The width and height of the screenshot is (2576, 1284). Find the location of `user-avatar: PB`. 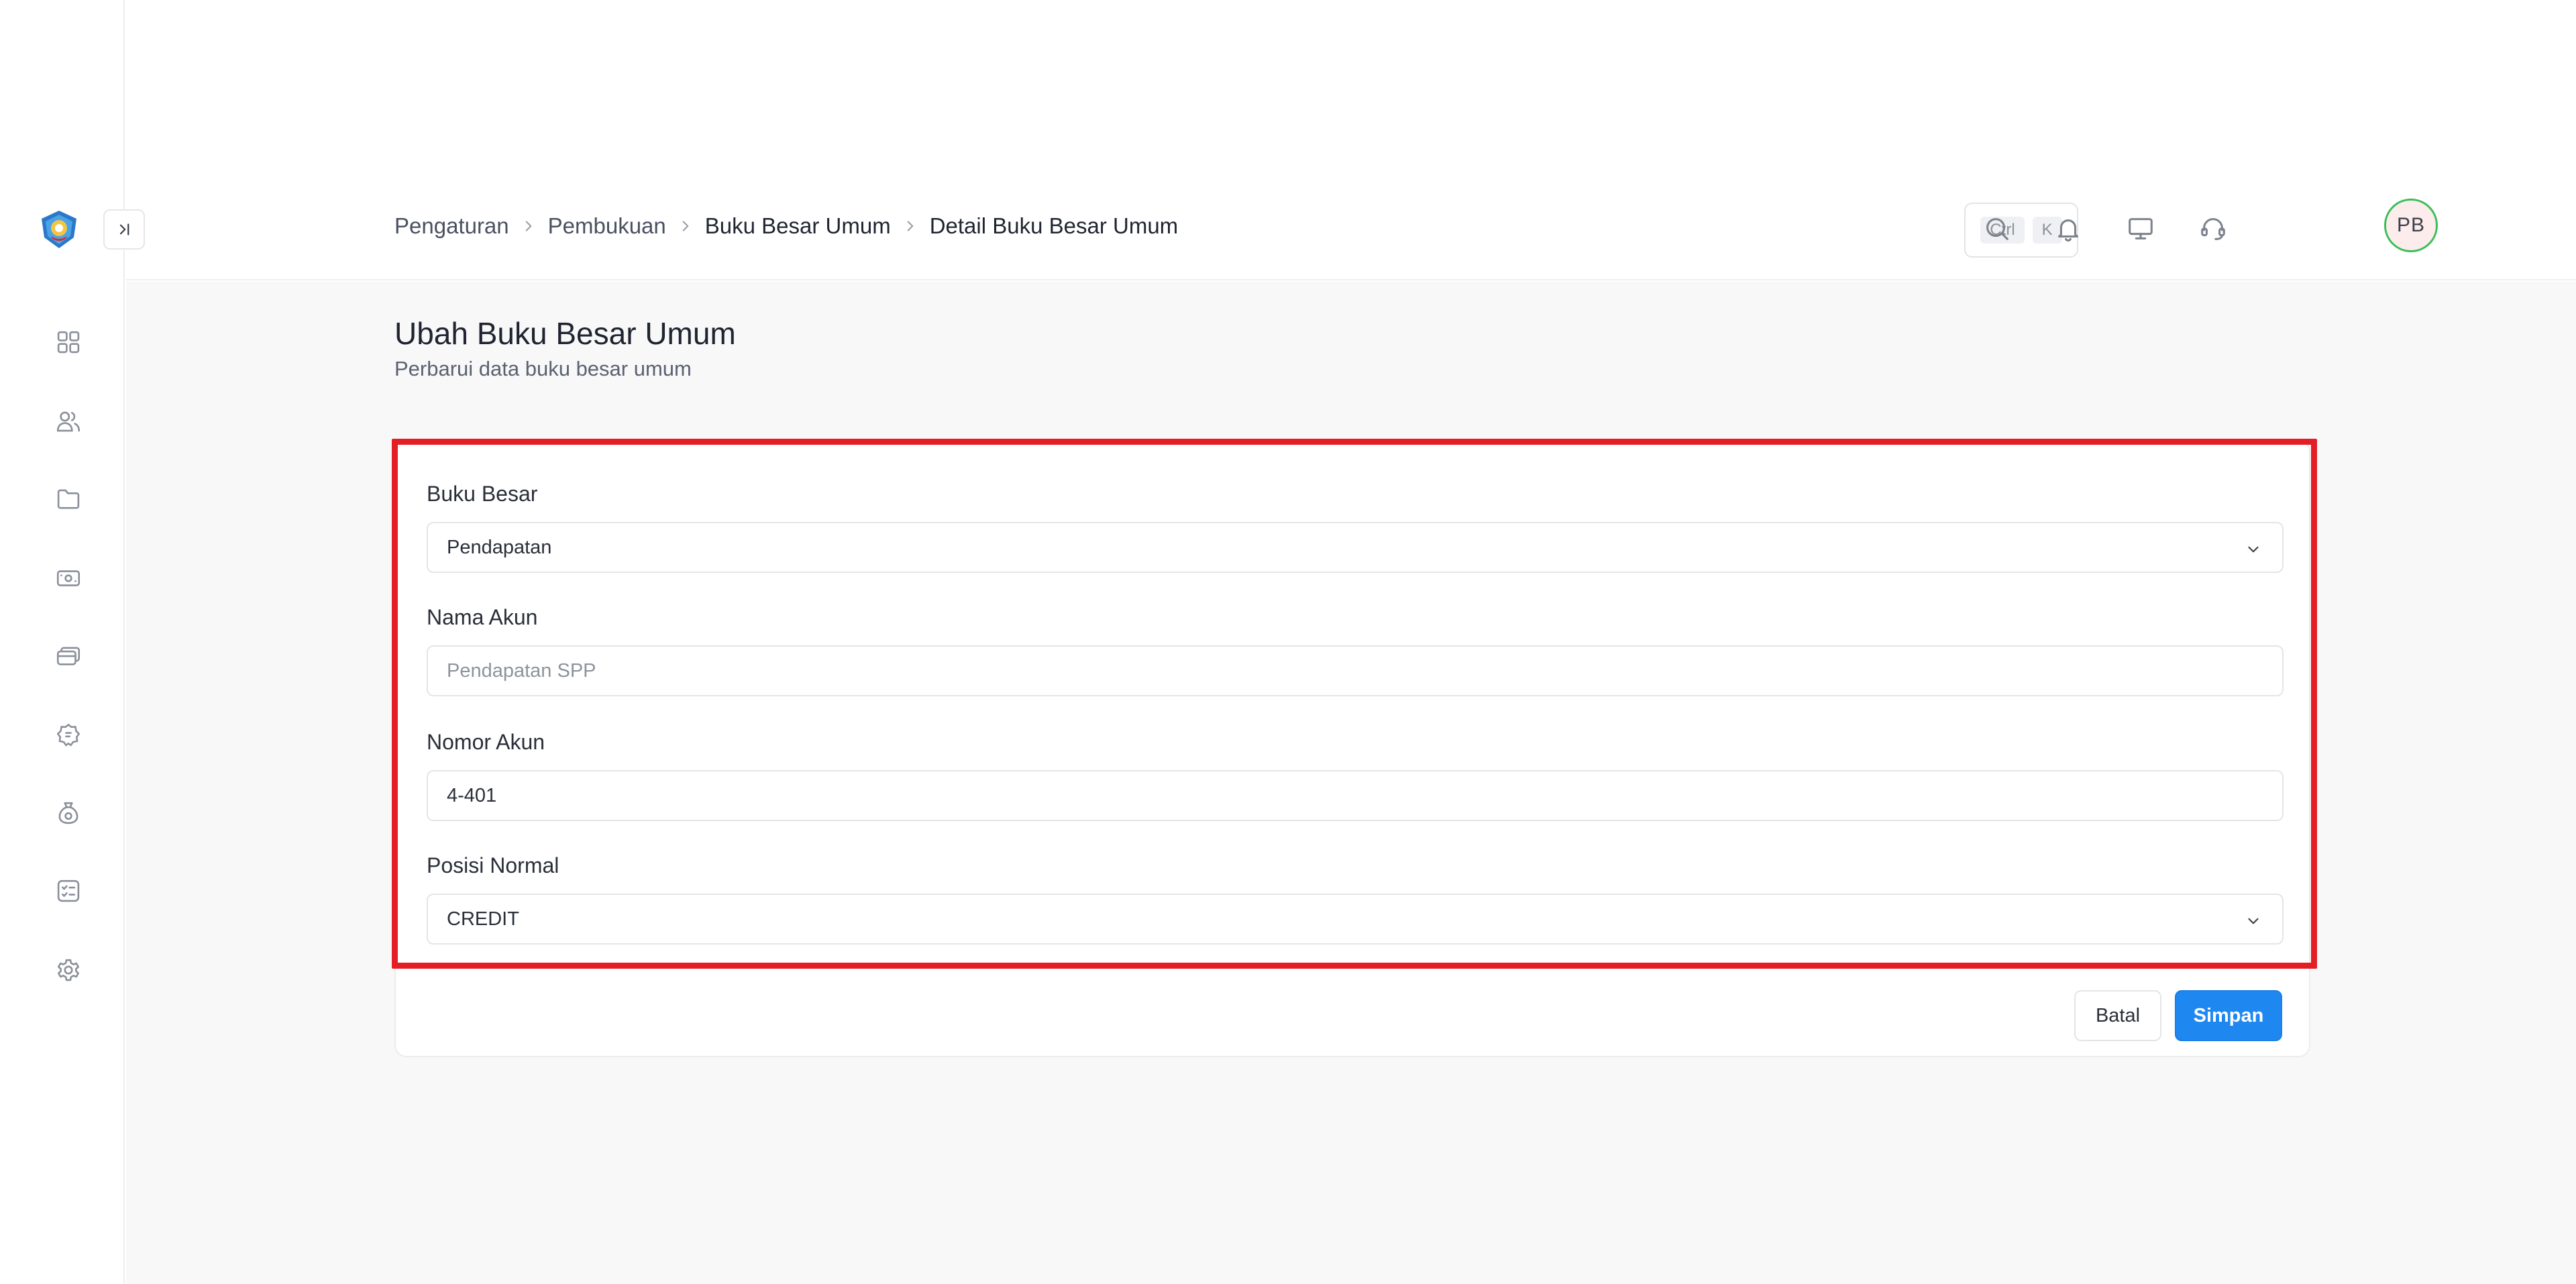

user-avatar: PB is located at coordinates (2411, 225).